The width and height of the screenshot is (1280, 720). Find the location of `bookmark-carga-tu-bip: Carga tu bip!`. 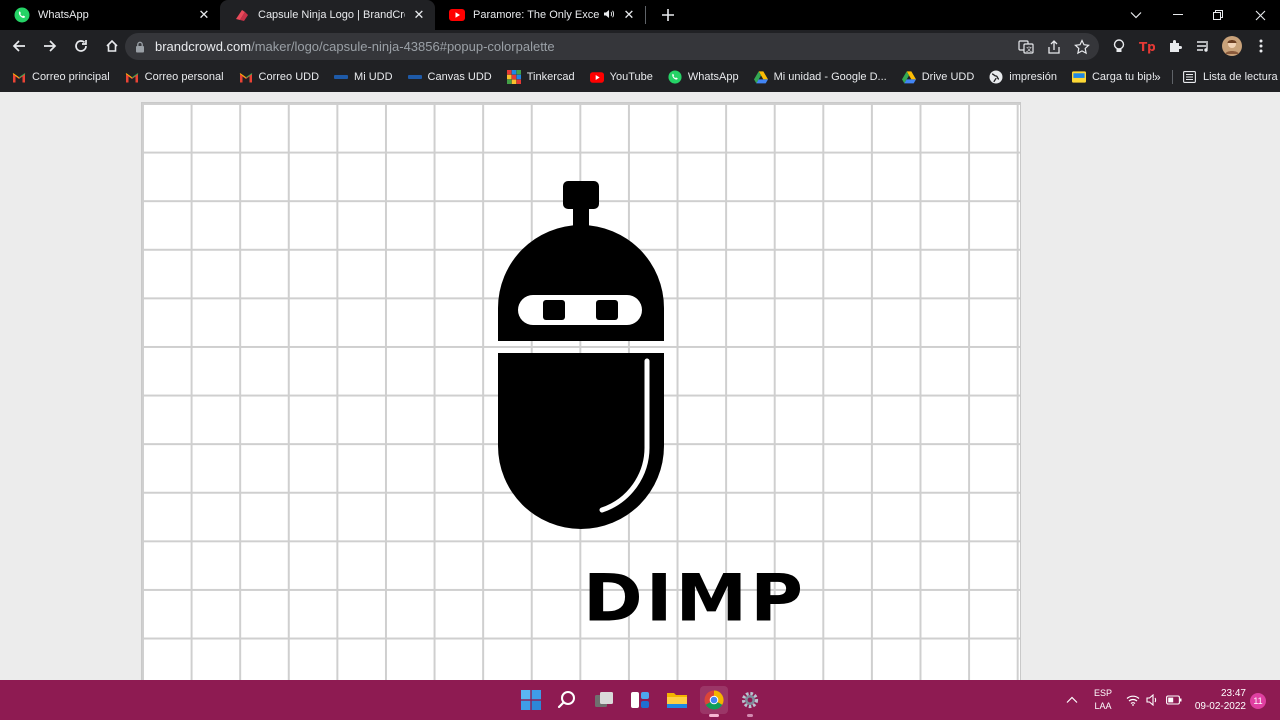

bookmark-carga-tu-bip: Carga tu bip! is located at coordinates (1113, 77).